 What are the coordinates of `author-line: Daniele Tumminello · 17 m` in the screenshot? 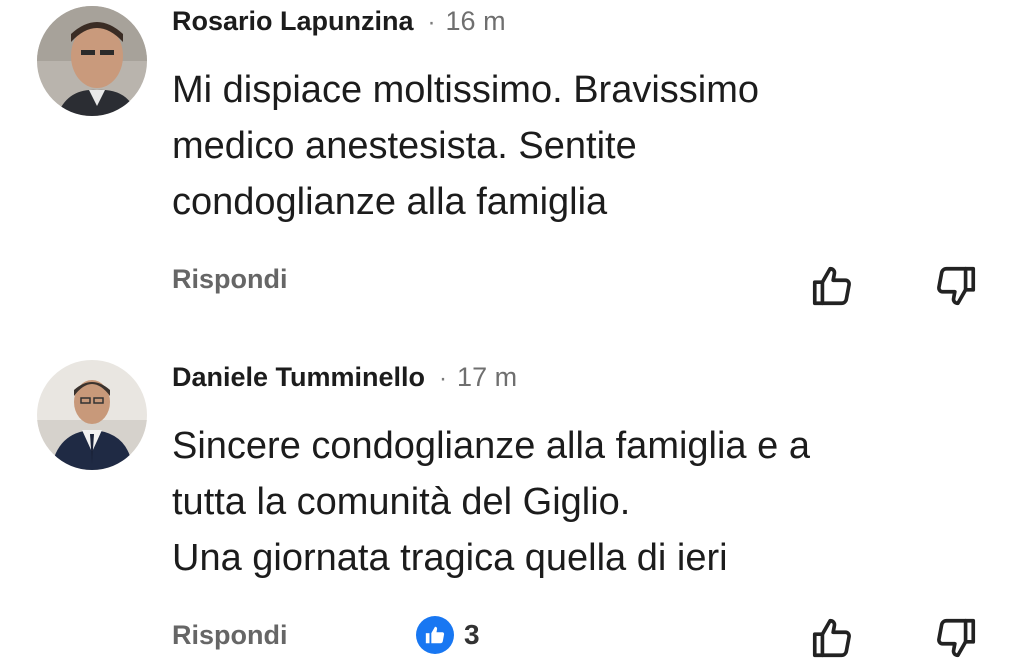 It's located at (344, 377).